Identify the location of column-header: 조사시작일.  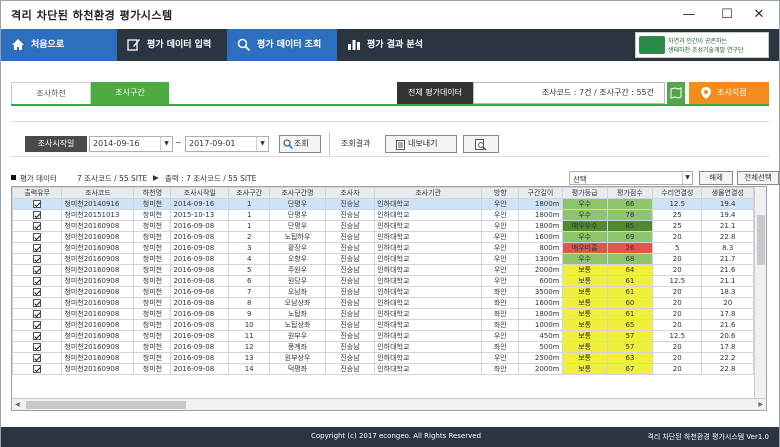
(200, 193).